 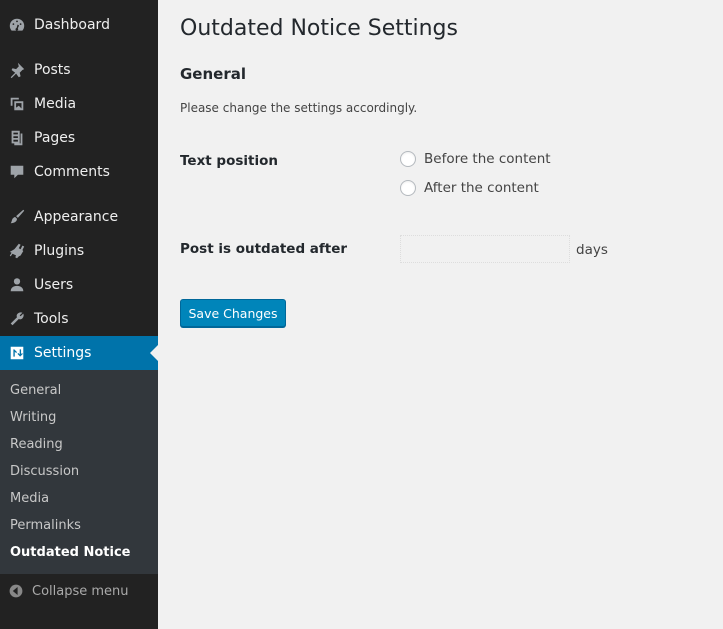 What do you see at coordinates (72, 172) in the screenshot?
I see `menu-label: Comments` at bounding box center [72, 172].